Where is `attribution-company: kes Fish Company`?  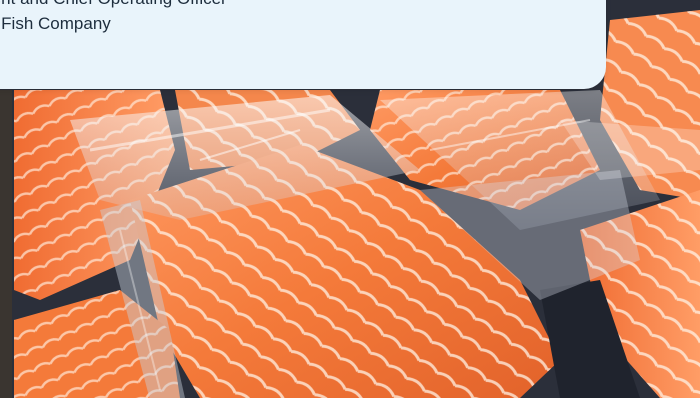
attribution-company: kes Fish Company is located at coordinates (55, 23).